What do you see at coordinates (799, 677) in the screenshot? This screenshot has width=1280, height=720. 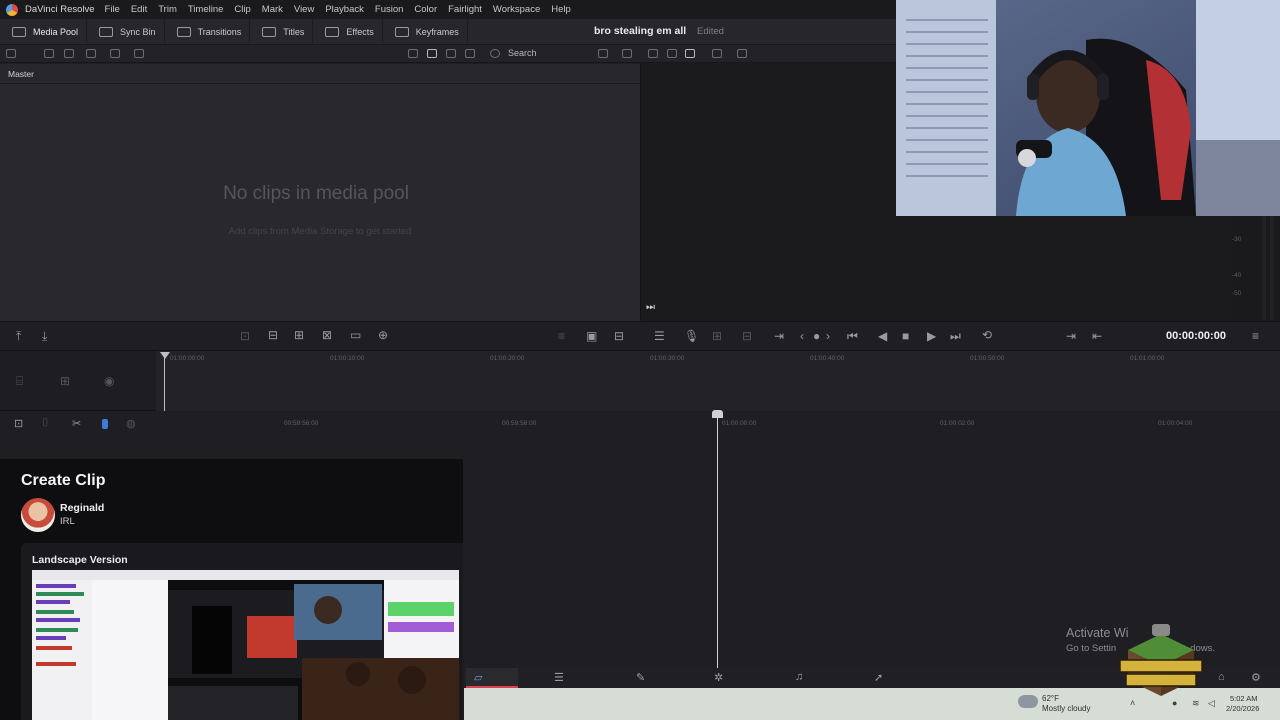 I see `fairlight-page-icon: ♫` at bounding box center [799, 677].